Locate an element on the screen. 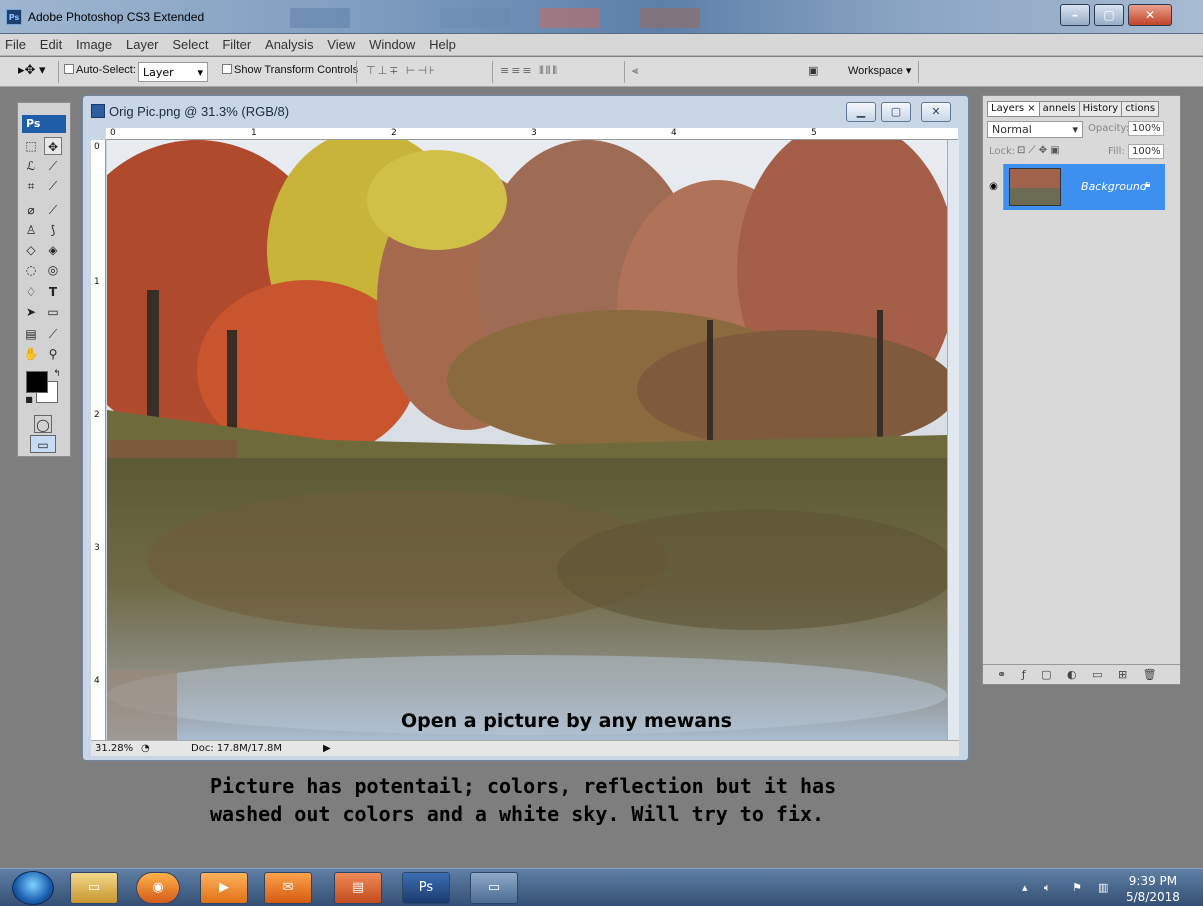 The width and height of the screenshot is (1203, 906). workspace-button: Workspace ▾ is located at coordinates (879, 70).